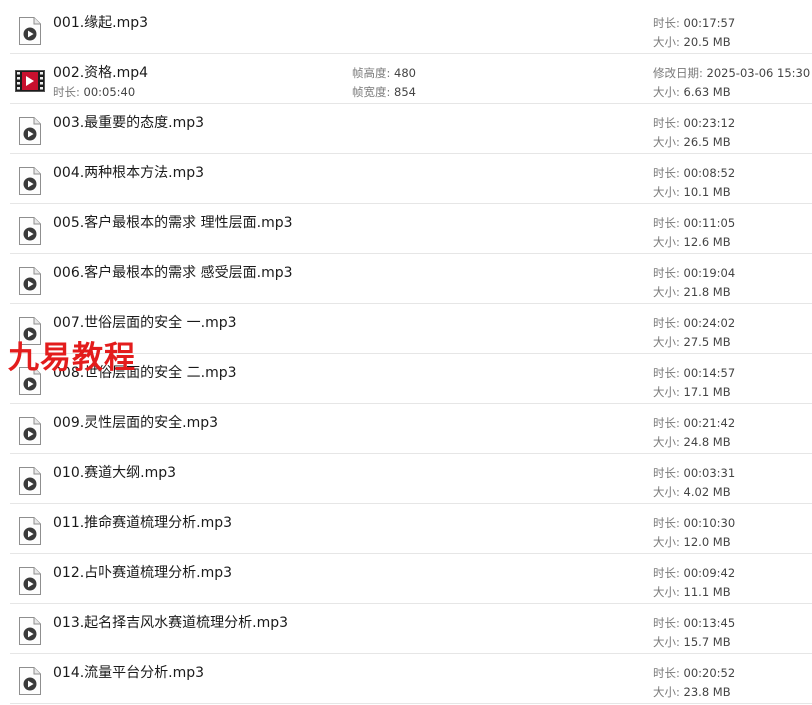  Describe the element at coordinates (101, 73) in the screenshot. I see `file-name: 002.资格.mp4` at that location.